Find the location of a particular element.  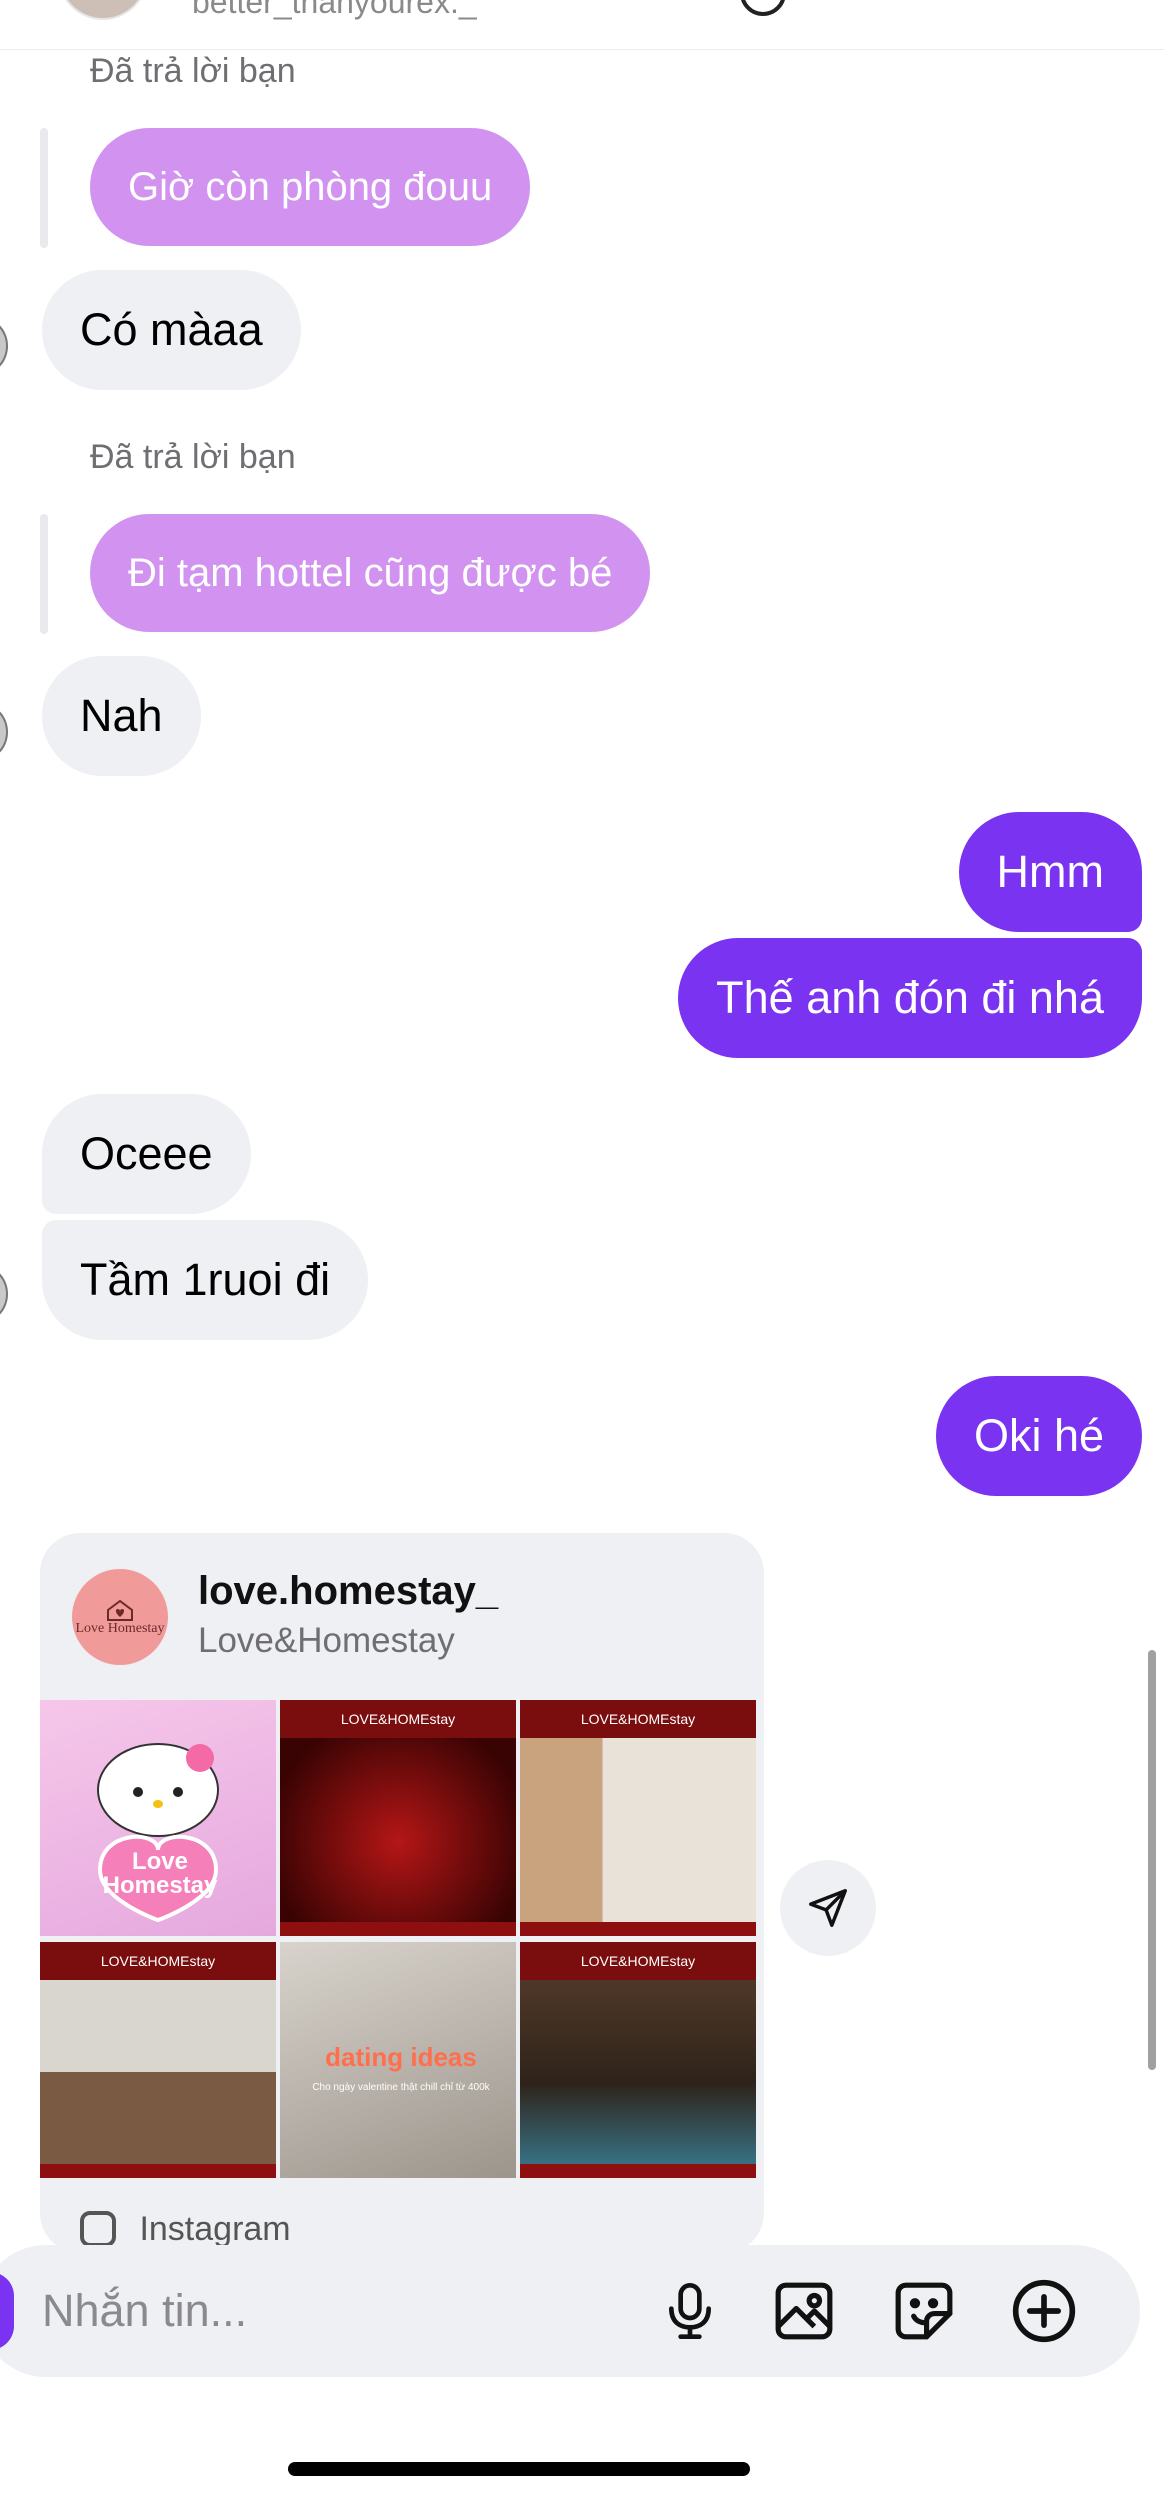

microphone-button is located at coordinates (690, 2311).